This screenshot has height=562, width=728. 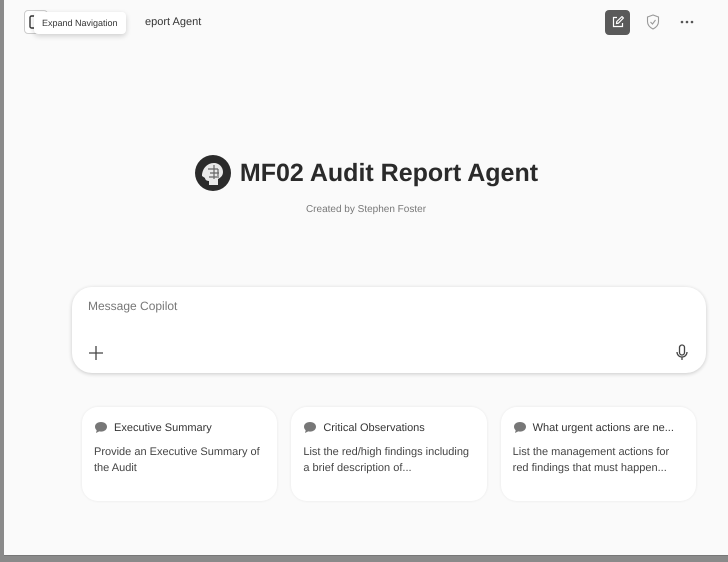 I want to click on card-description: Provide an Executive Summary of the Audit, so click(x=177, y=460).